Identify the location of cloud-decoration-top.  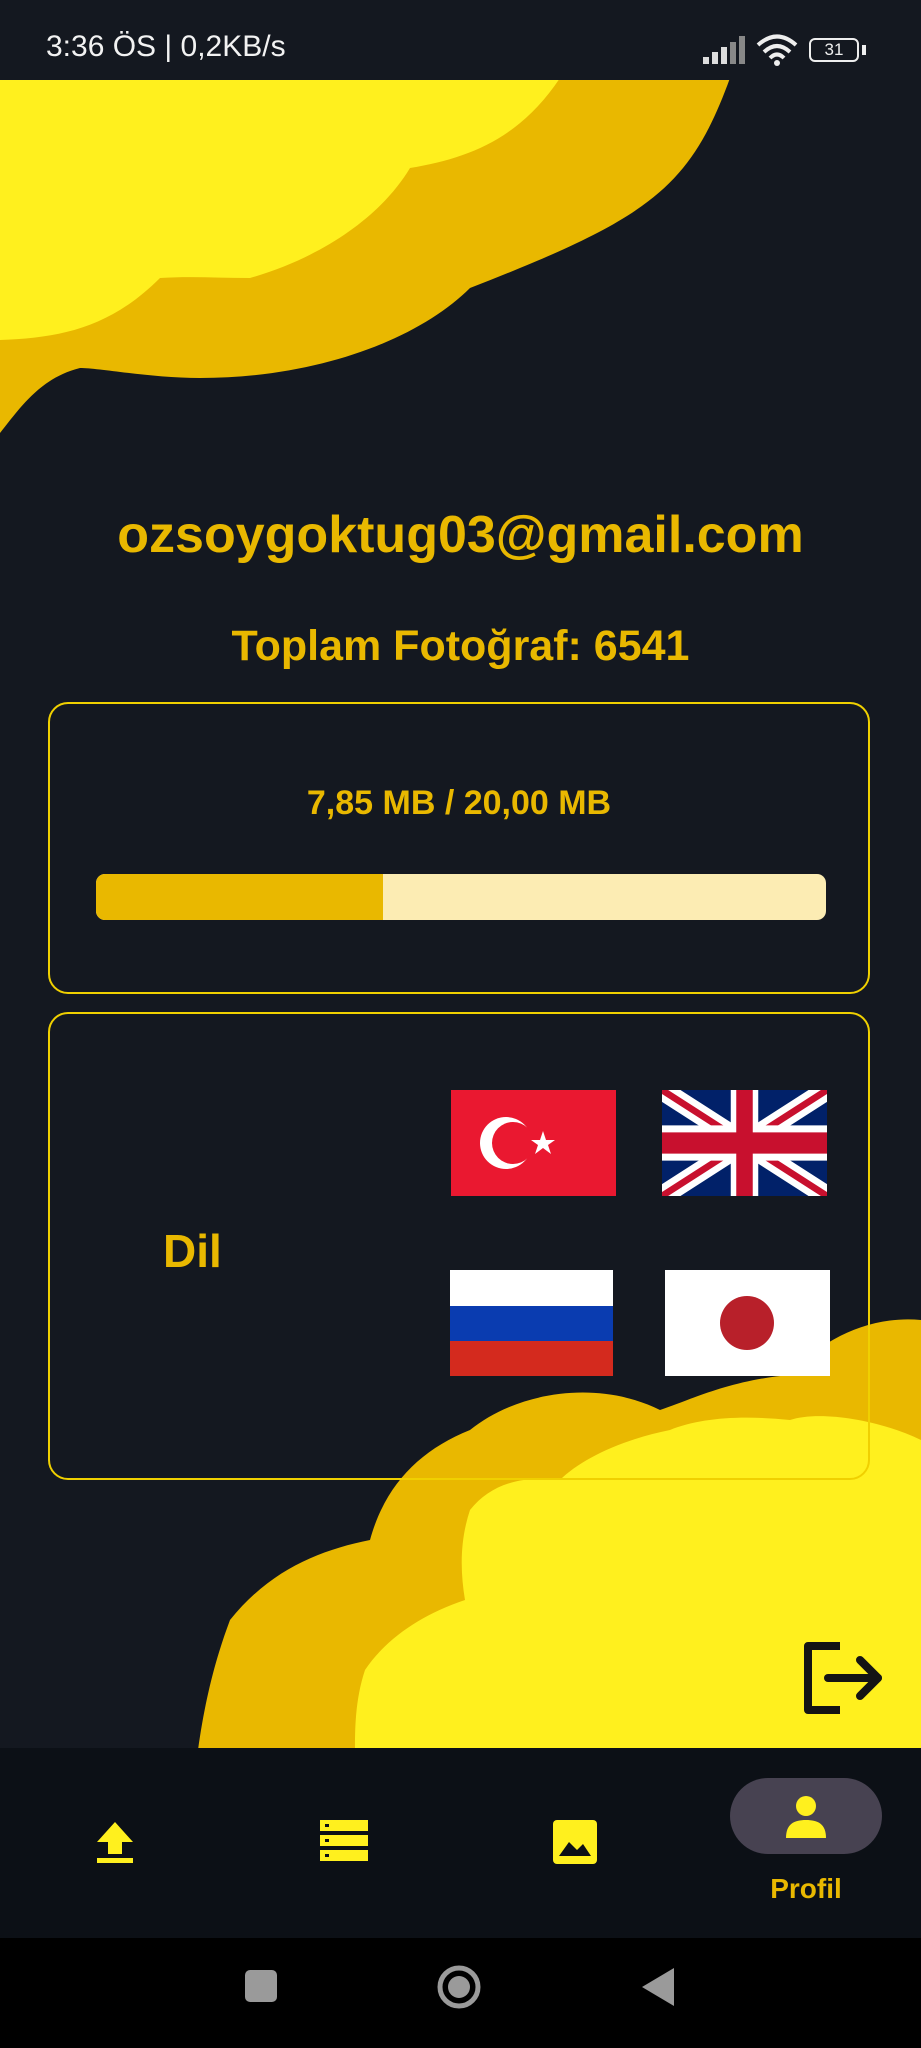
(365, 255).